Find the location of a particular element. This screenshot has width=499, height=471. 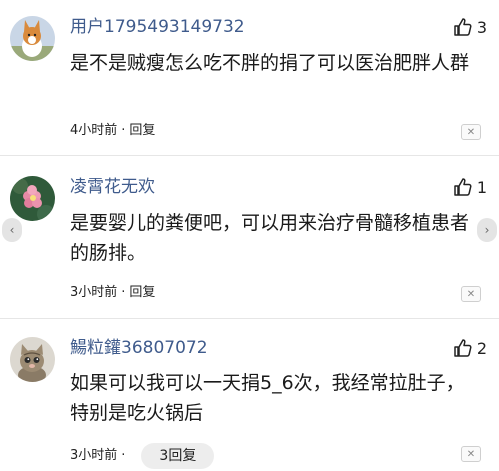

corgi-dog-avatar-icon is located at coordinates (32, 38).